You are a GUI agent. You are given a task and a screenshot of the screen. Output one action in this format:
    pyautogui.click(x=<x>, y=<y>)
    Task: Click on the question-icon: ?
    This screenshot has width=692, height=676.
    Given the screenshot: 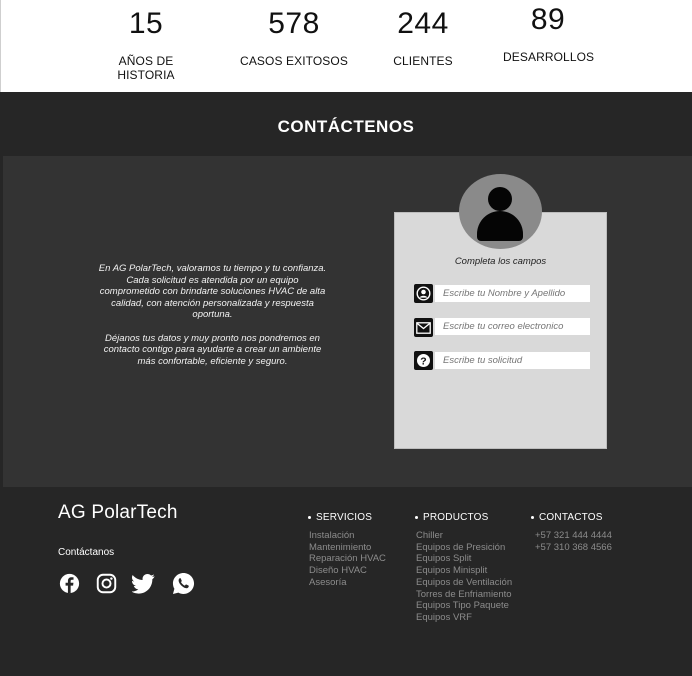 What is the action you would take?
    pyautogui.click(x=423, y=360)
    